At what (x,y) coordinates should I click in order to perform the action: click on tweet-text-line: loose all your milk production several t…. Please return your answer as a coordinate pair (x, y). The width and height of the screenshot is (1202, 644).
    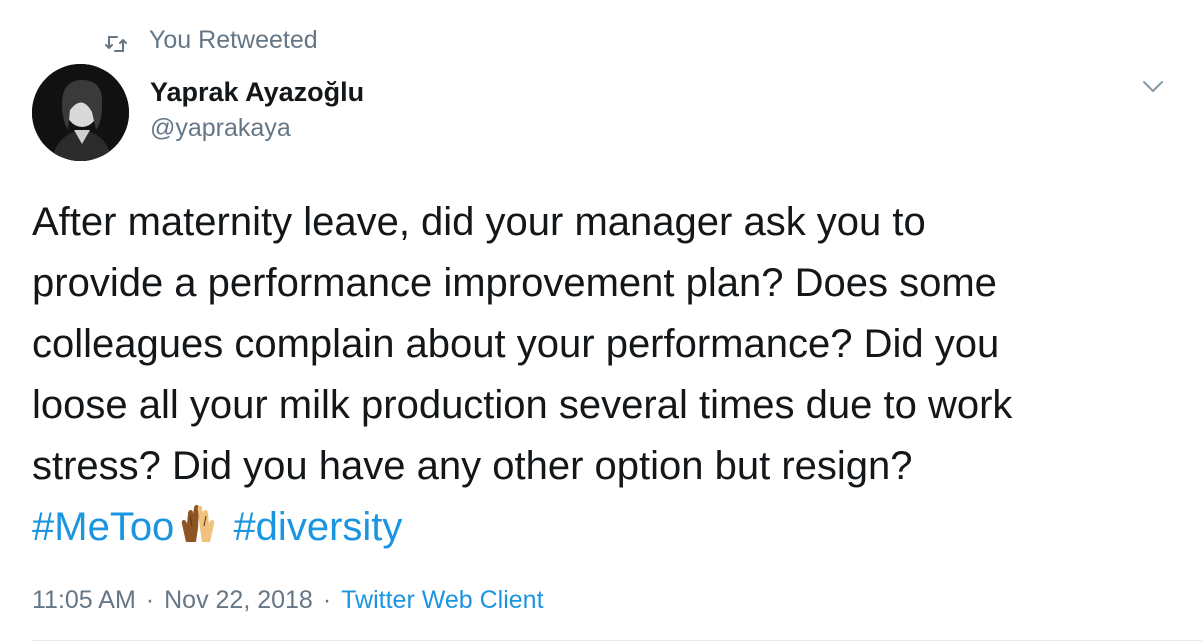
    Looking at the image, I should click on (522, 405).